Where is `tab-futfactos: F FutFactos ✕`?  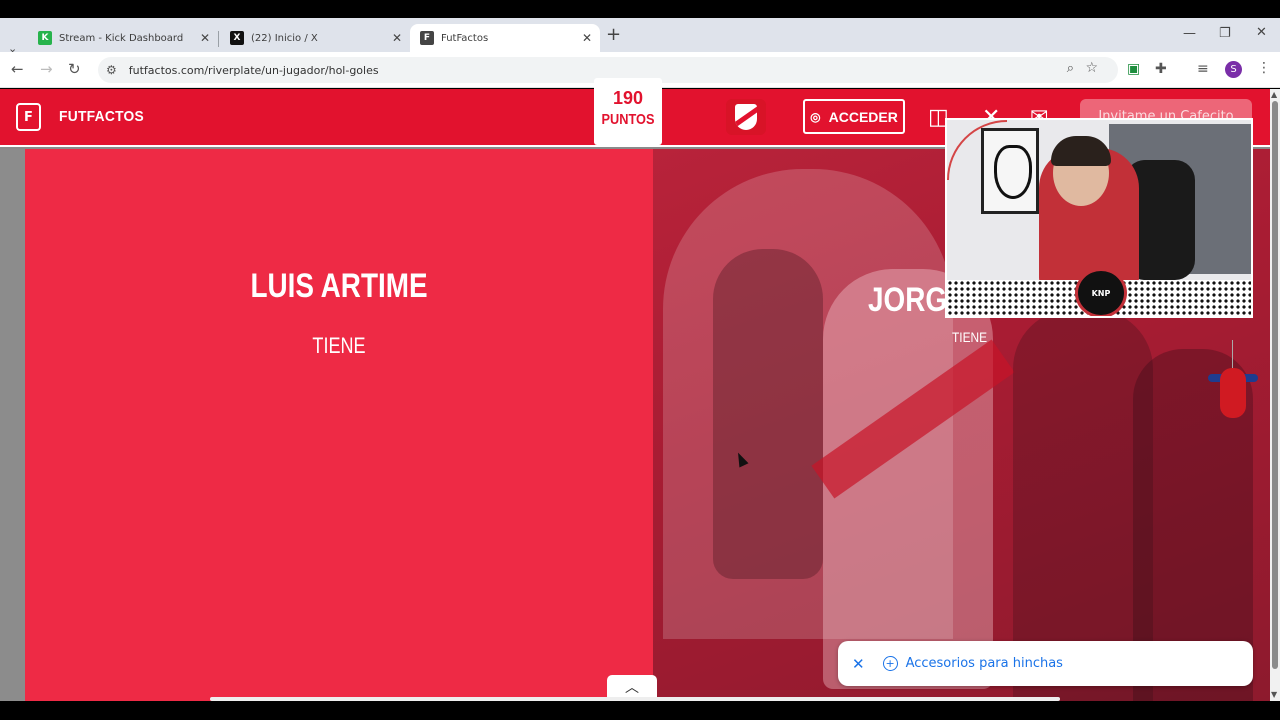
tab-futfactos: F FutFactos ✕ is located at coordinates (505, 38).